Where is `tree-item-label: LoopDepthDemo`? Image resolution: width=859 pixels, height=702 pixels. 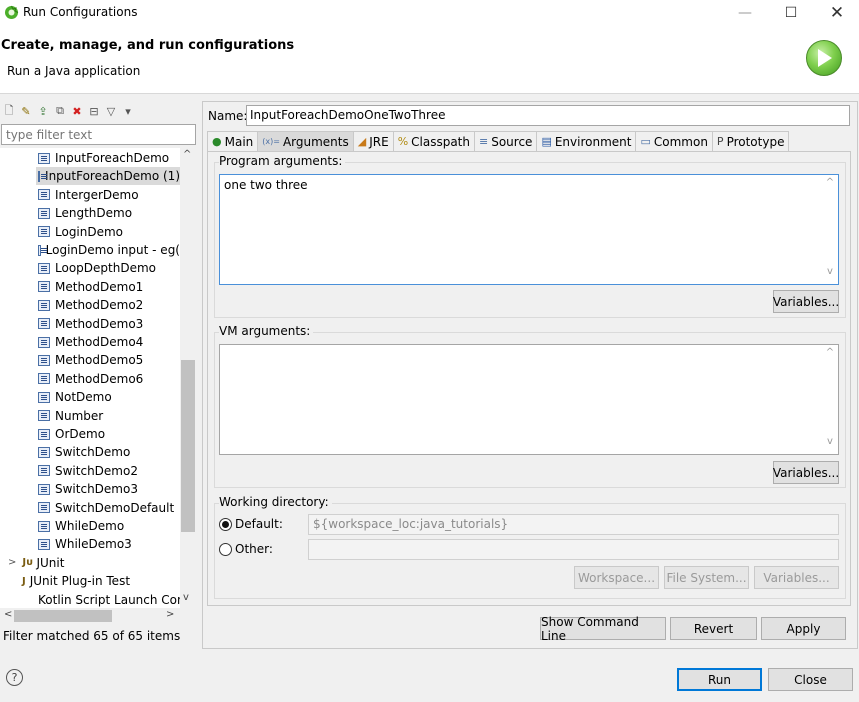
tree-item-label: LoopDepthDemo is located at coordinates (105, 268).